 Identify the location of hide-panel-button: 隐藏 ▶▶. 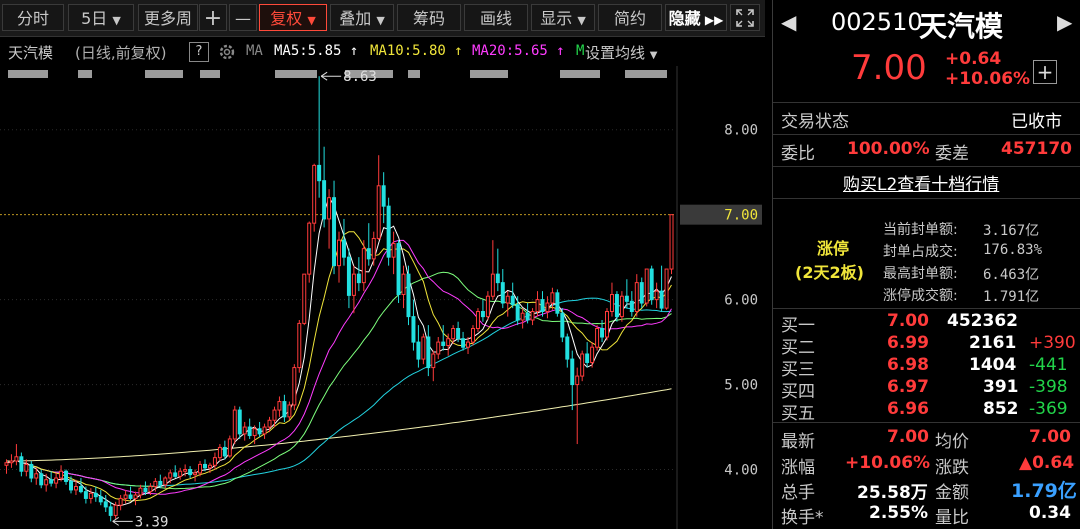
(696, 17).